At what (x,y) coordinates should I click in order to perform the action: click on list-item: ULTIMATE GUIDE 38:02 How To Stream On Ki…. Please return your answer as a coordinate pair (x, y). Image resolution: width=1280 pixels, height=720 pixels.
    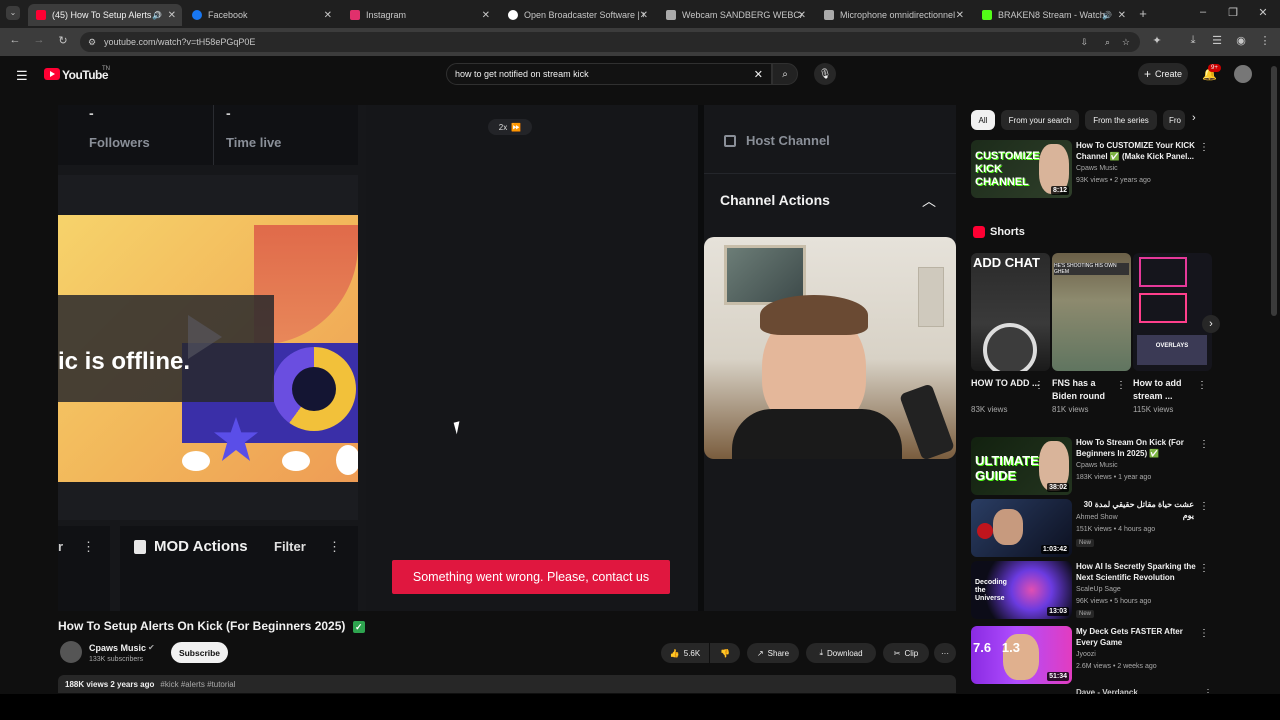
    Looking at the image, I should click on (1092, 466).